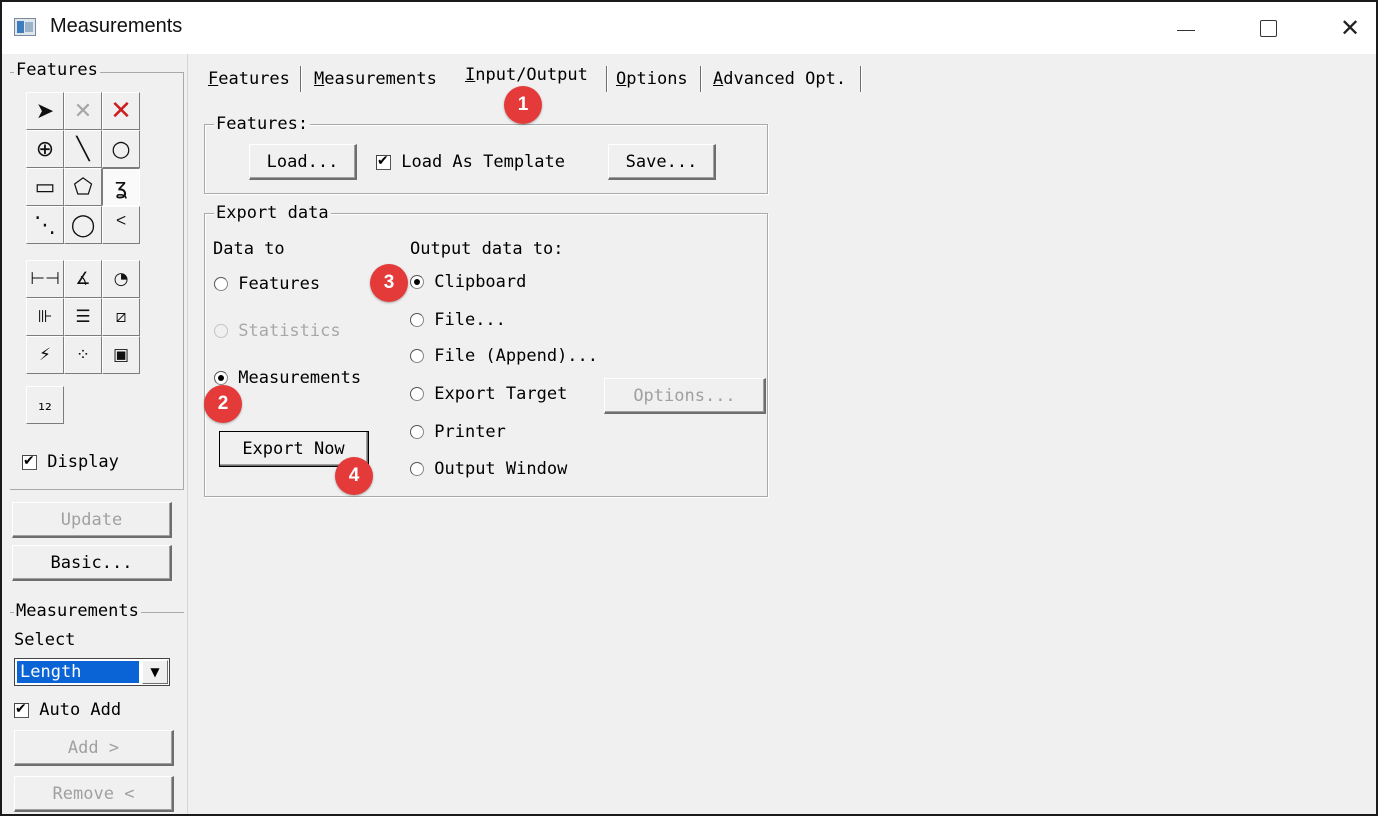 This screenshot has height=816, width=1378. I want to click on auto-add-checkbox-row: Auto Add, so click(67, 710).